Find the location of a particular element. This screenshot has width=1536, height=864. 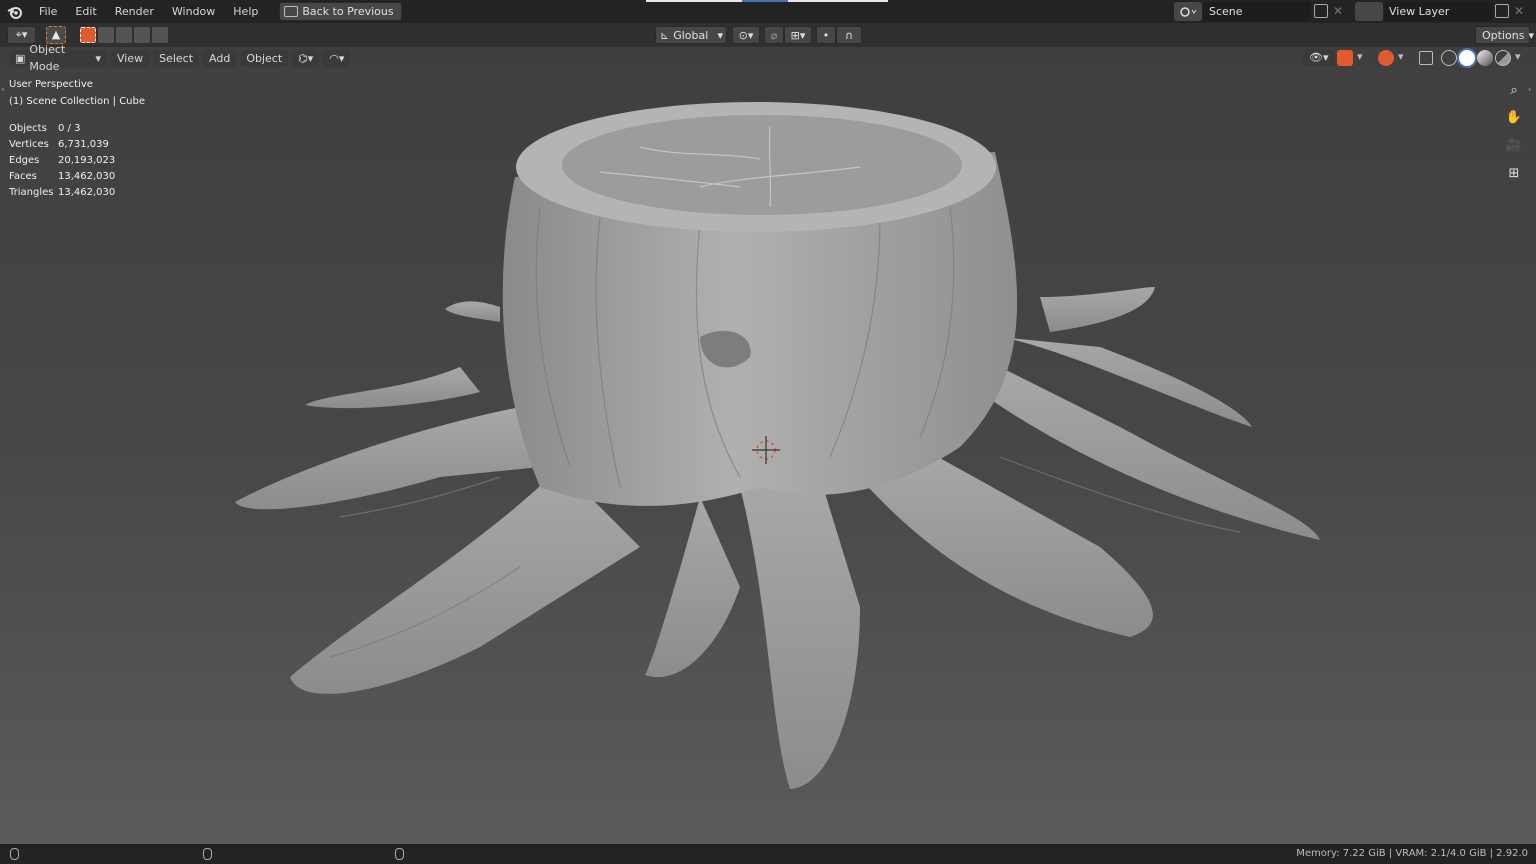

active-workspace-tab is located at coordinates (765, 1).